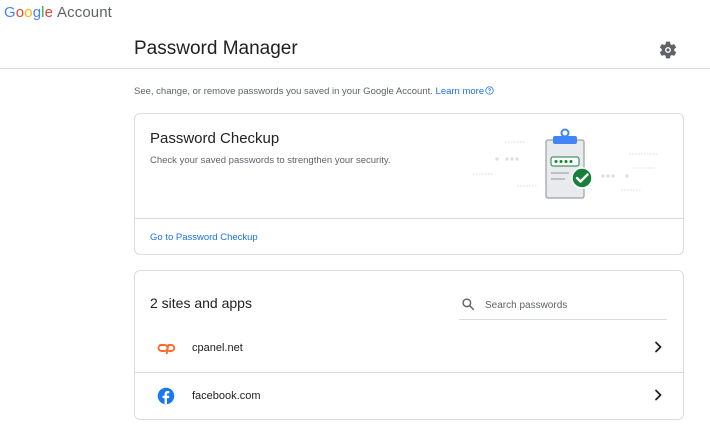  What do you see at coordinates (29, 12) in the screenshot?
I see `google-logo: Google` at bounding box center [29, 12].